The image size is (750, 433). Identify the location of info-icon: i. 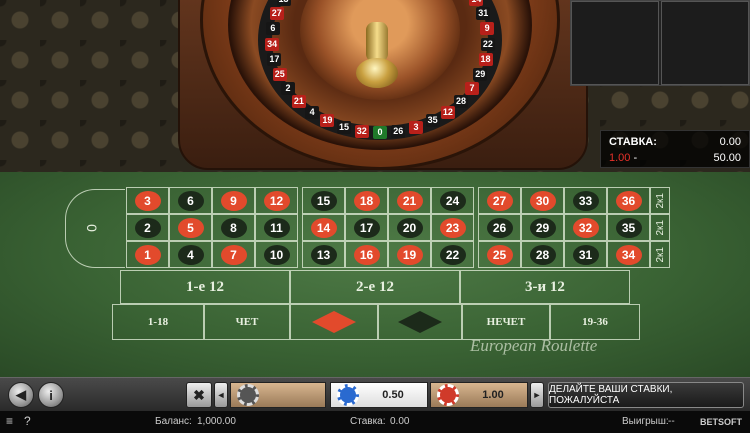
(51, 395).